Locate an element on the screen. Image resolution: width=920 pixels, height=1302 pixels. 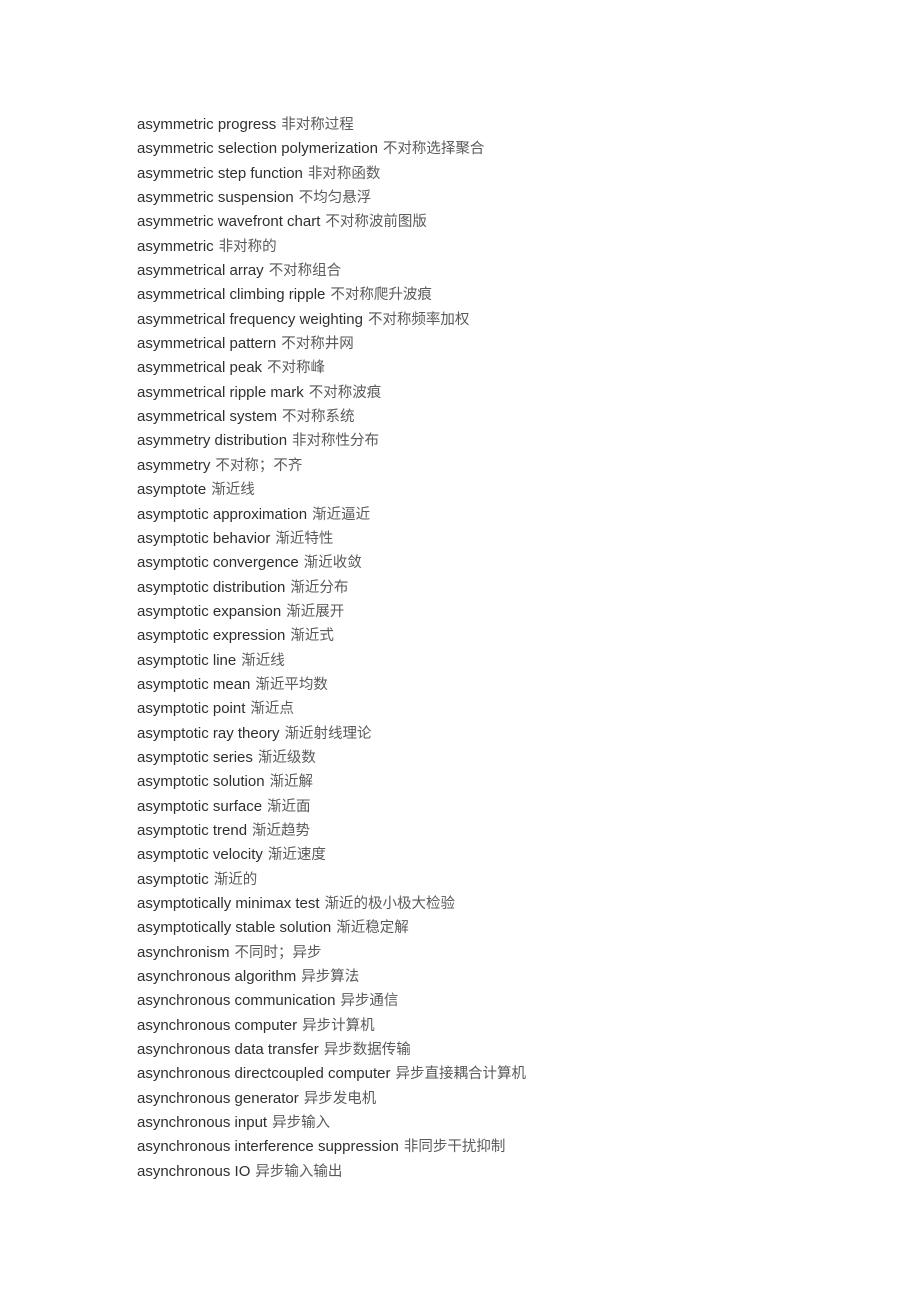
entry-definition: 渐近收敛 is located at coordinates (332, 563).